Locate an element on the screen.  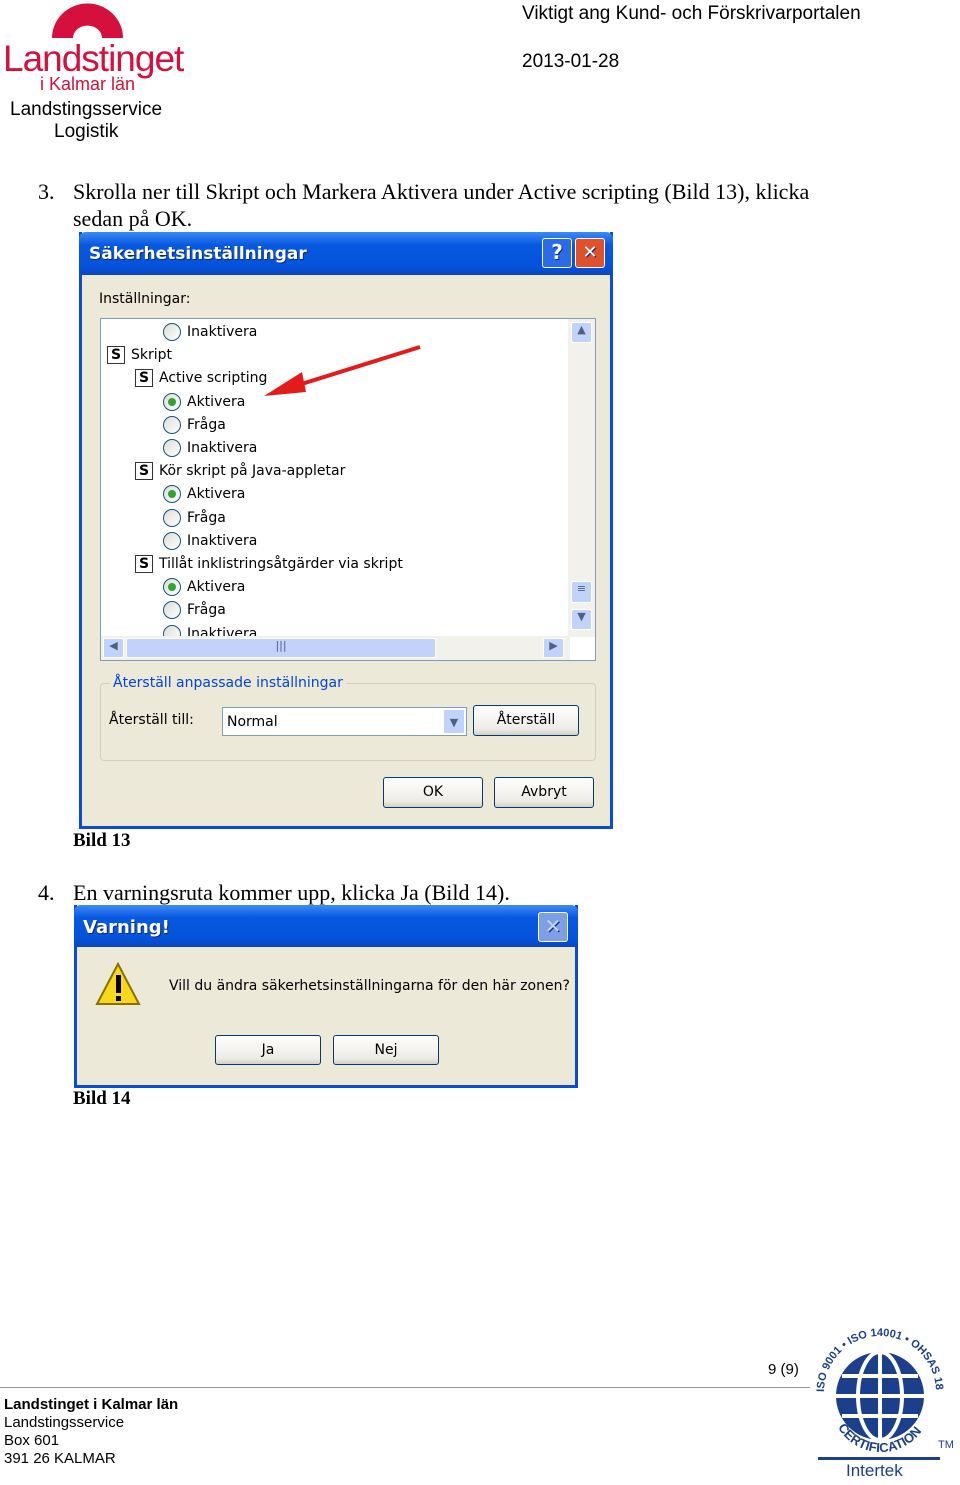
doc-date: 2013-01-28 is located at coordinates (571, 61).